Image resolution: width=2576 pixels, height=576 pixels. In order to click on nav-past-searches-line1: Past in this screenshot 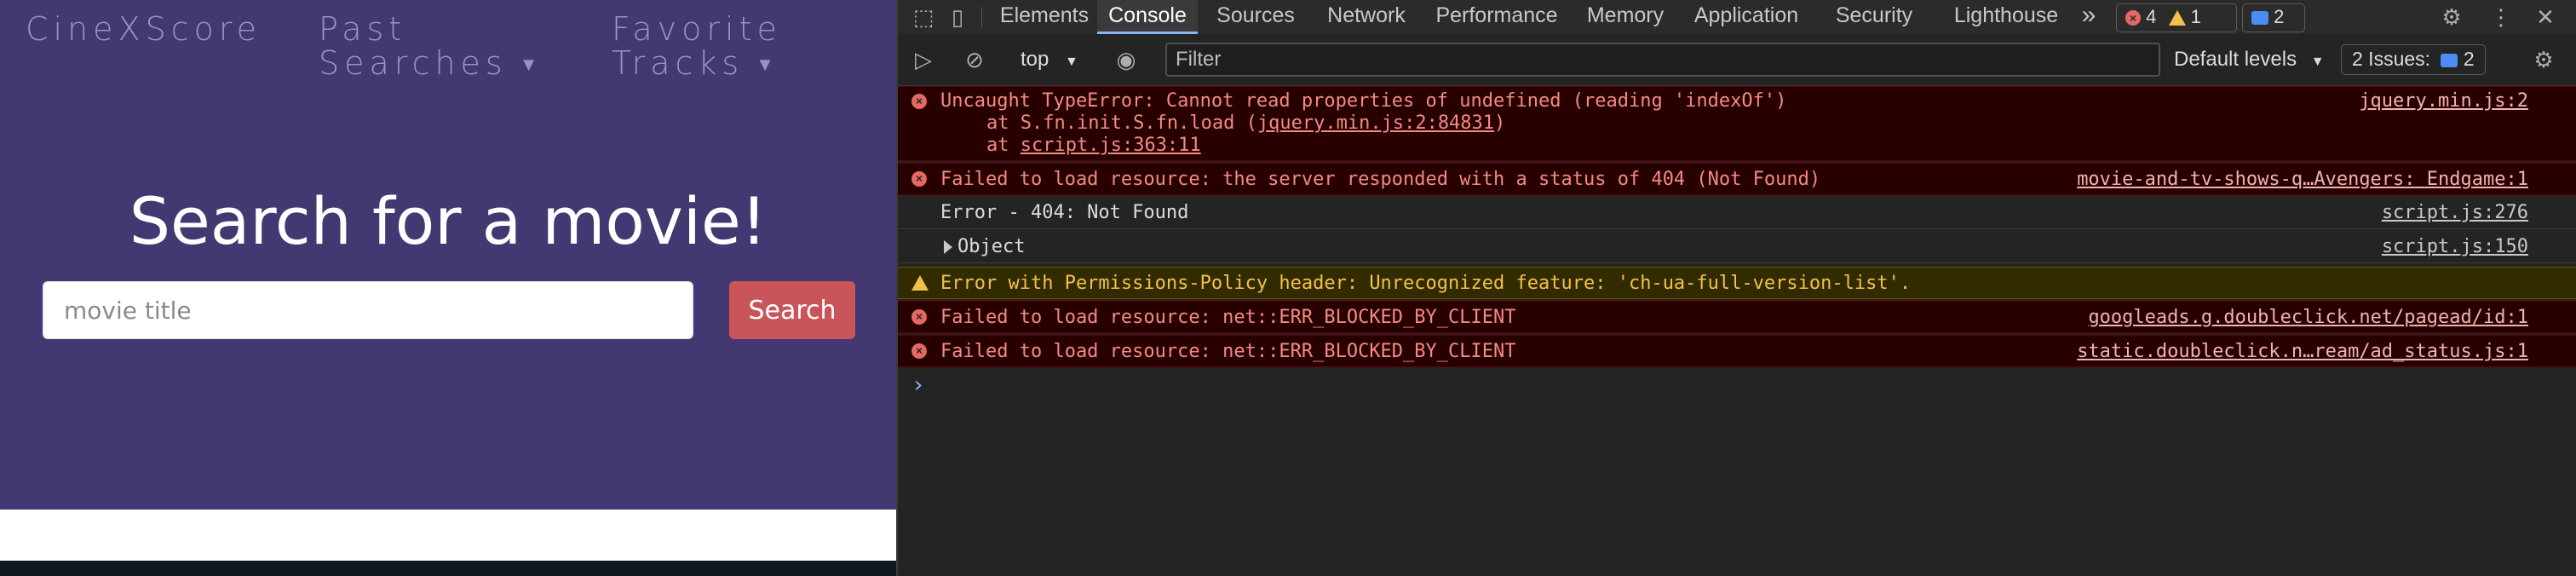, I will do `click(363, 29)`.